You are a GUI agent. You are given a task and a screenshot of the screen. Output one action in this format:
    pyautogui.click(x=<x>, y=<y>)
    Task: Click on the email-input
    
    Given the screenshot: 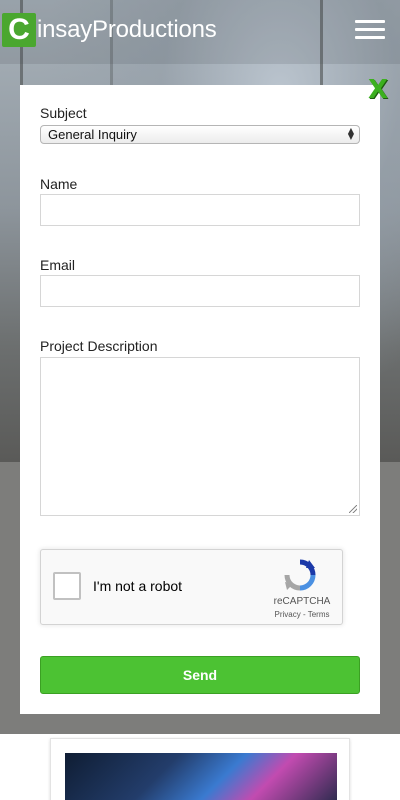 What is the action you would take?
    pyautogui.click(x=200, y=291)
    